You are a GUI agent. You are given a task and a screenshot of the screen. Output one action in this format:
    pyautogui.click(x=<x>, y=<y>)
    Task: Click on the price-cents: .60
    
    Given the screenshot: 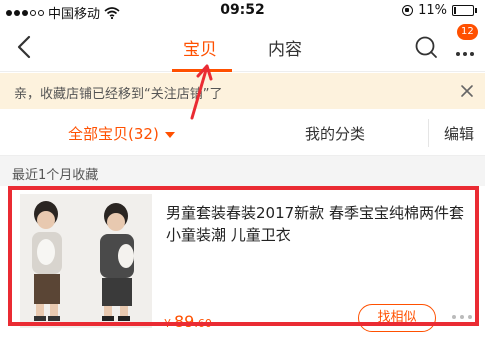 What is the action you would take?
    pyautogui.click(x=203, y=323)
    